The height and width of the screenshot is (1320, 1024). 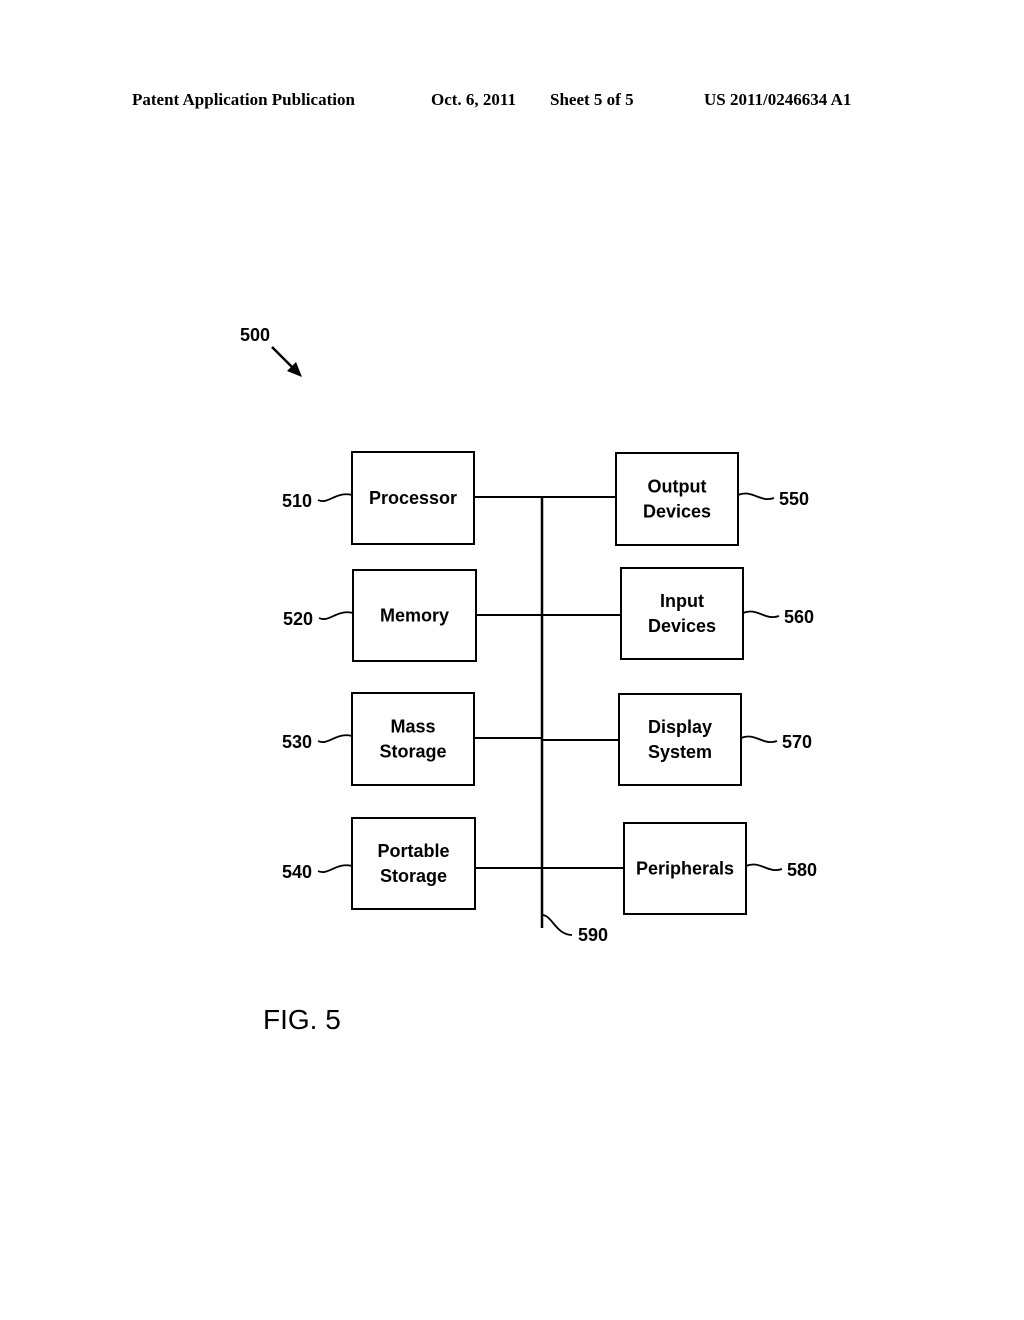 I want to click on block-label: Portable, so click(x=413, y=851).